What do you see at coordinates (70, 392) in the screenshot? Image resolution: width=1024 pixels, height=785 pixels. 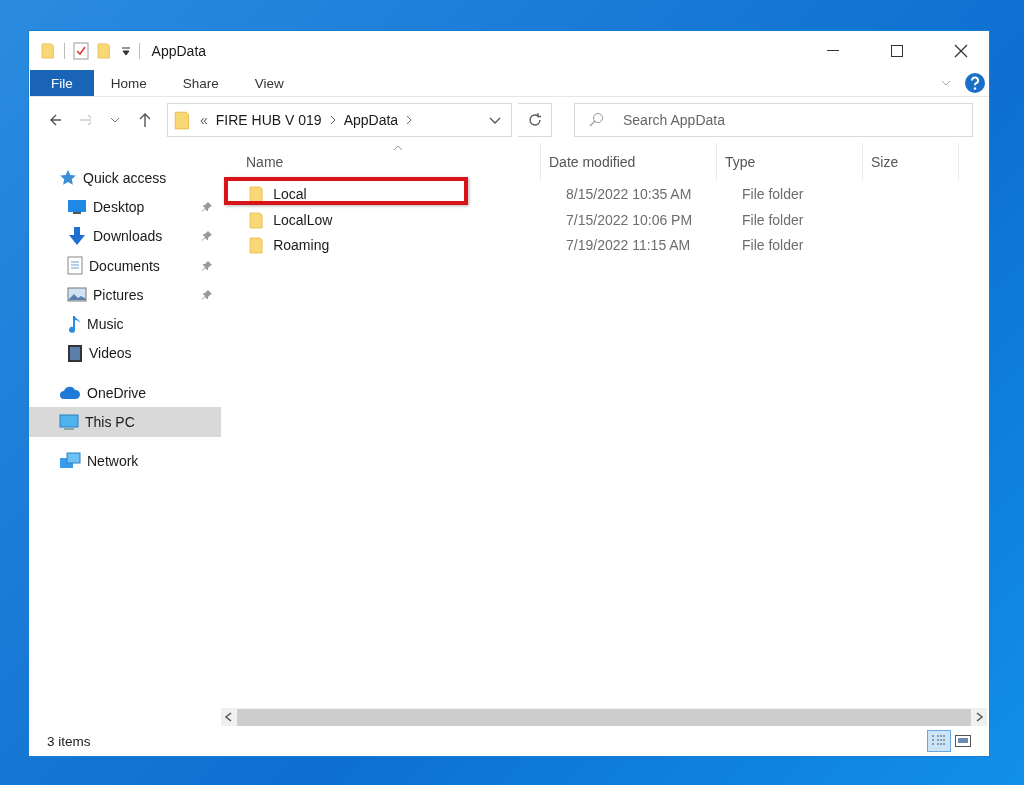 I see `cloud-icon` at bounding box center [70, 392].